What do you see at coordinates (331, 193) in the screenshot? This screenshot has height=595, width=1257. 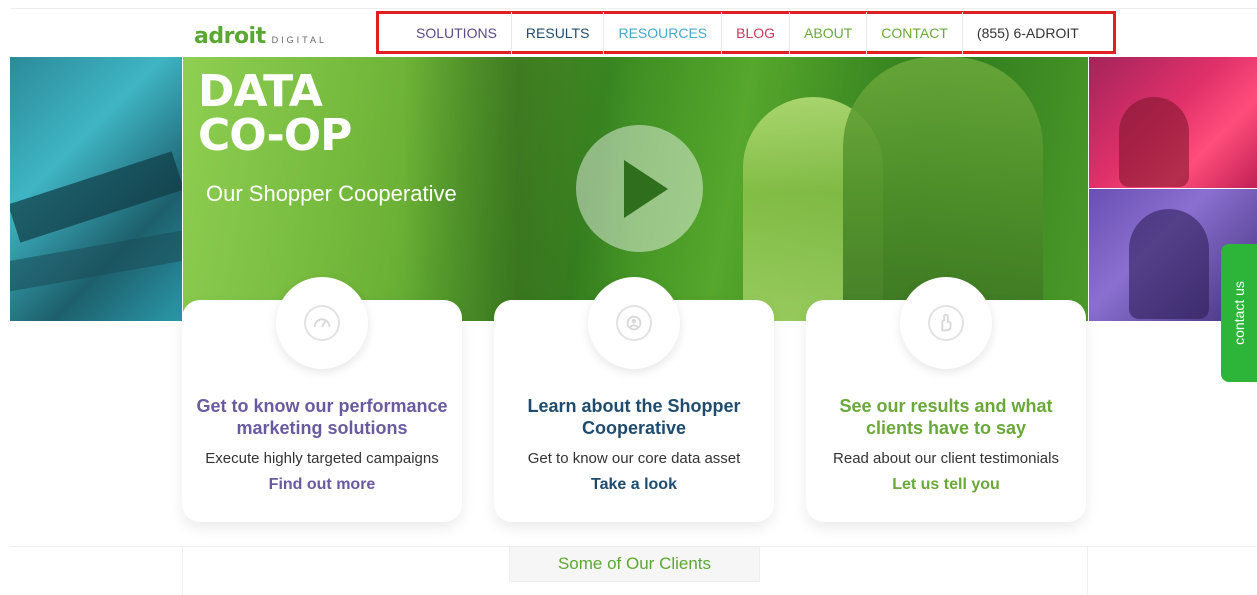 I see `hero-subtitle: Our Shopper Cooperative` at bounding box center [331, 193].